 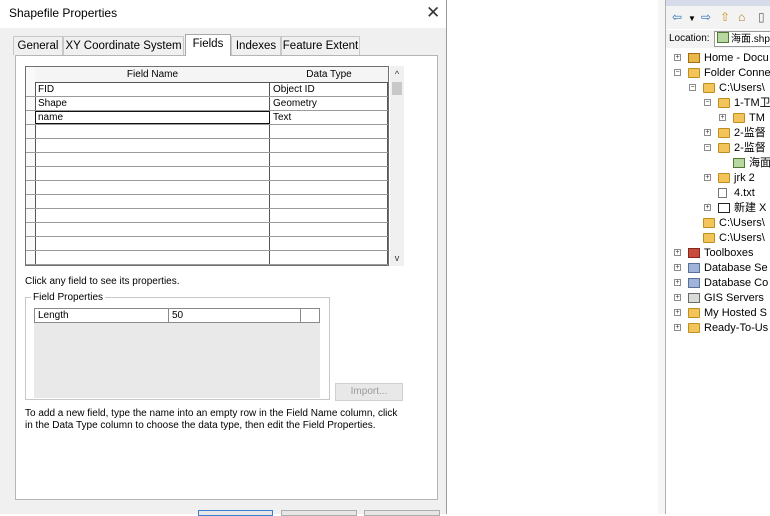 What do you see at coordinates (397, 88) in the screenshot?
I see `scroll-thumb` at bounding box center [397, 88].